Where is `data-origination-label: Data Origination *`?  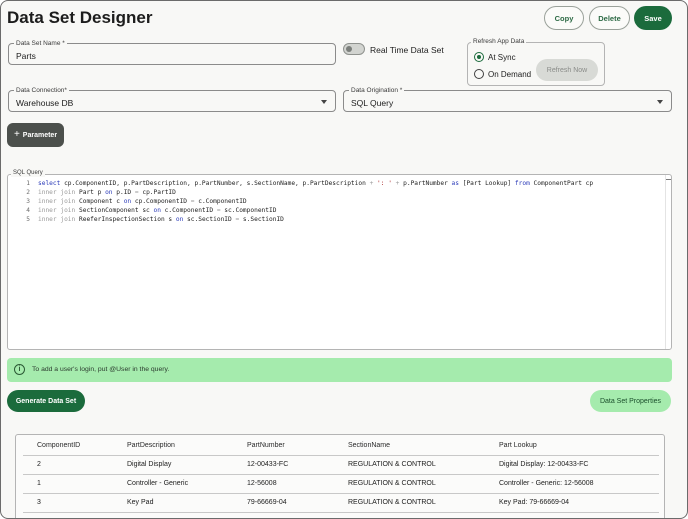
data-origination-label: Data Origination * is located at coordinates (377, 90).